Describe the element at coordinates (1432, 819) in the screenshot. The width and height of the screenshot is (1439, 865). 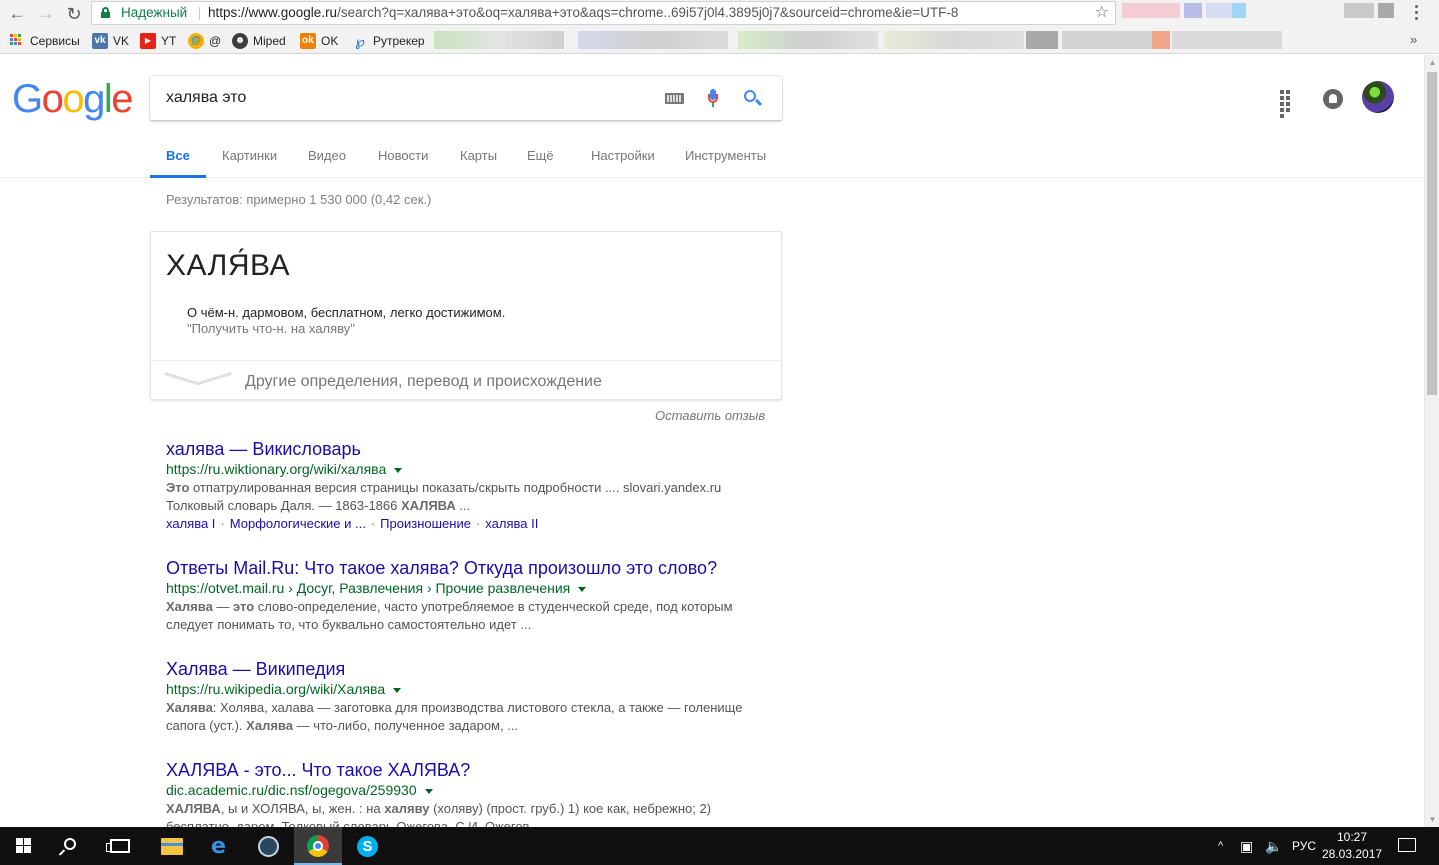
I see `scroll-down-icon: ▼` at that location.